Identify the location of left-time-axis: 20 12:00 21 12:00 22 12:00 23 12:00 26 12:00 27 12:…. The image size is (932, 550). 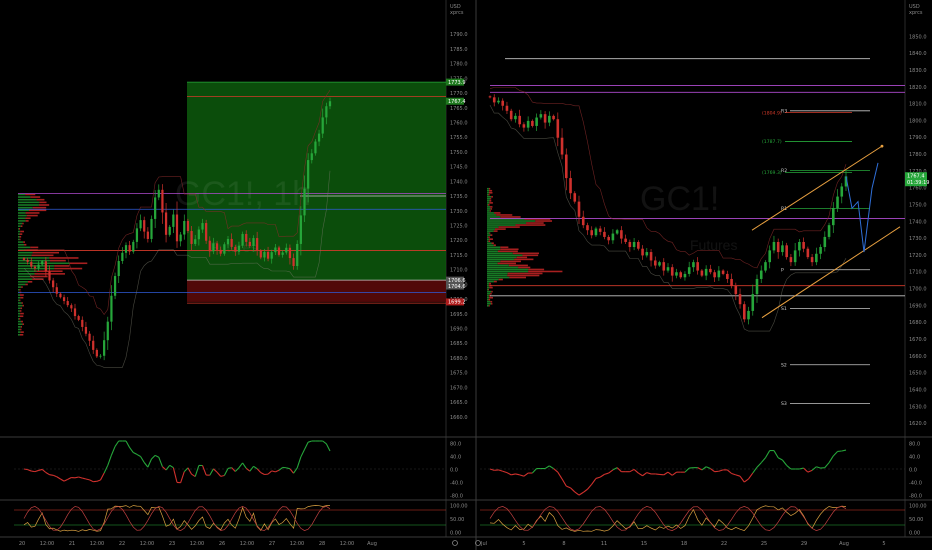
(198, 544).